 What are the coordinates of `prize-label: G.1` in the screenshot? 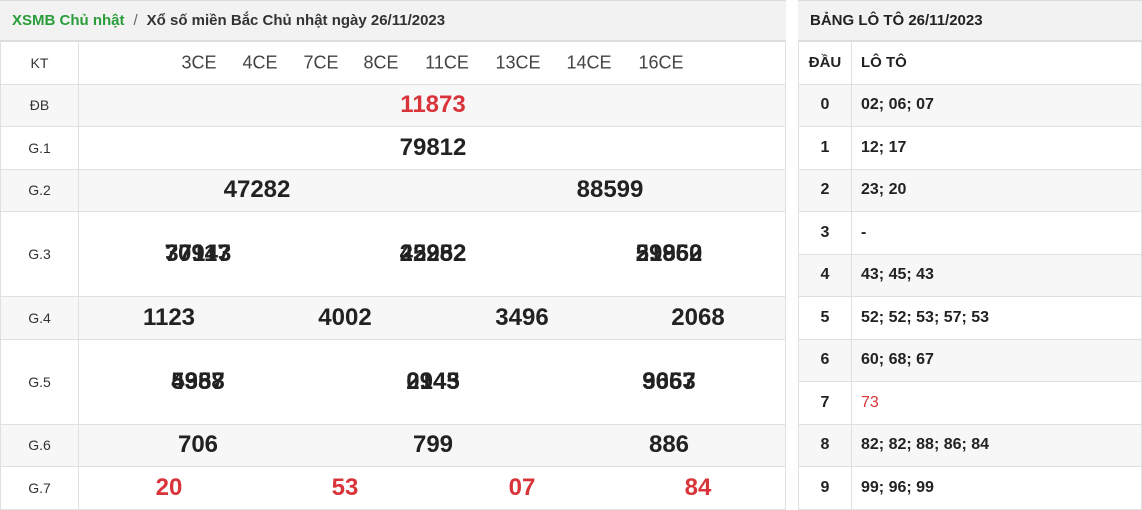 It's located at (39, 148).